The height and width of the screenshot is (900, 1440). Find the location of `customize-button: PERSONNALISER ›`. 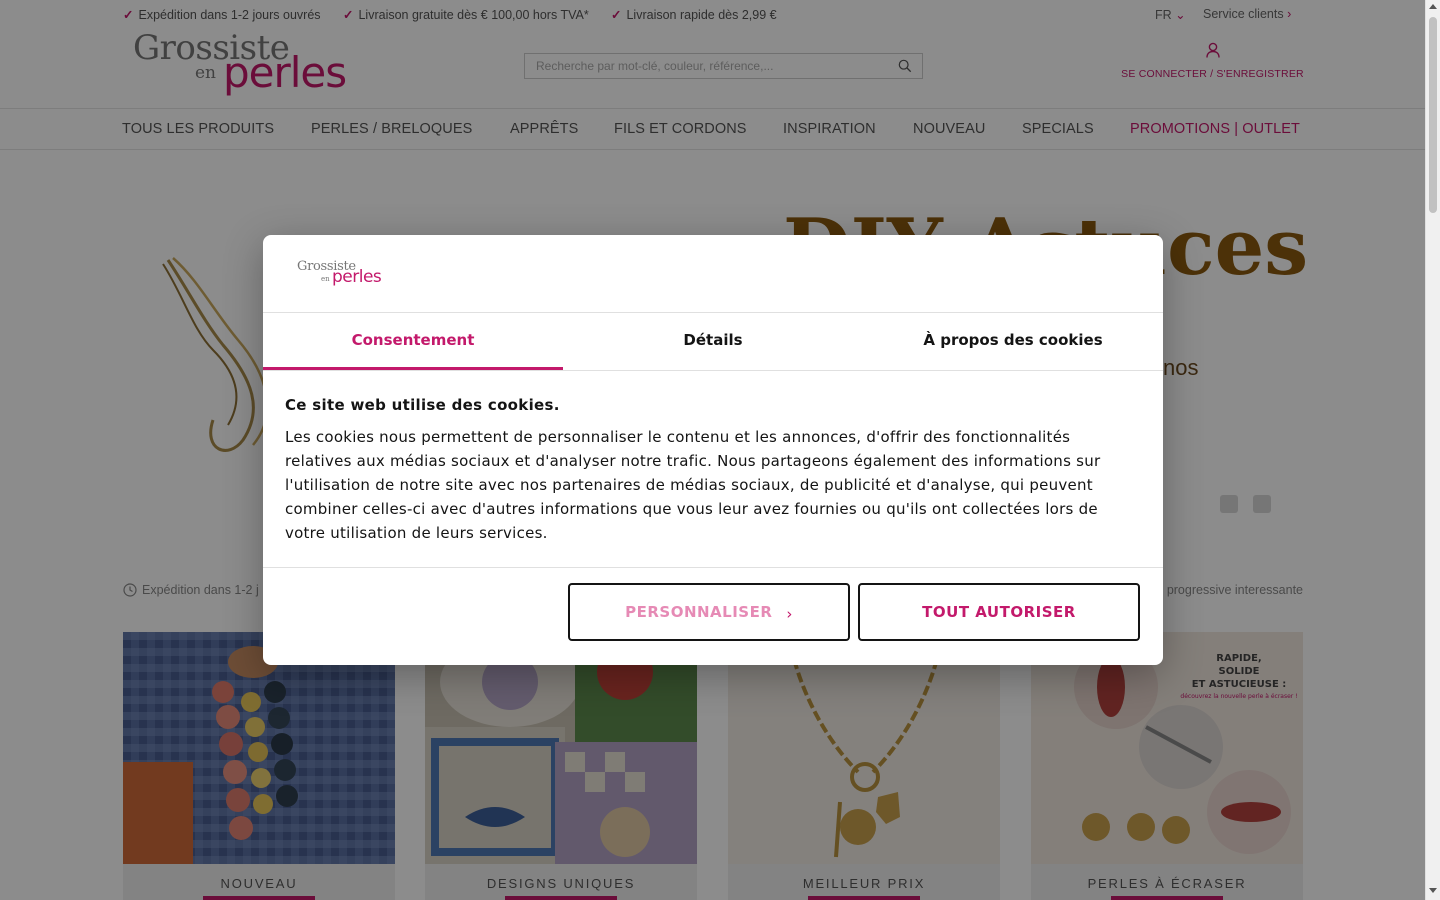

customize-button: PERSONNALISER › is located at coordinates (709, 612).